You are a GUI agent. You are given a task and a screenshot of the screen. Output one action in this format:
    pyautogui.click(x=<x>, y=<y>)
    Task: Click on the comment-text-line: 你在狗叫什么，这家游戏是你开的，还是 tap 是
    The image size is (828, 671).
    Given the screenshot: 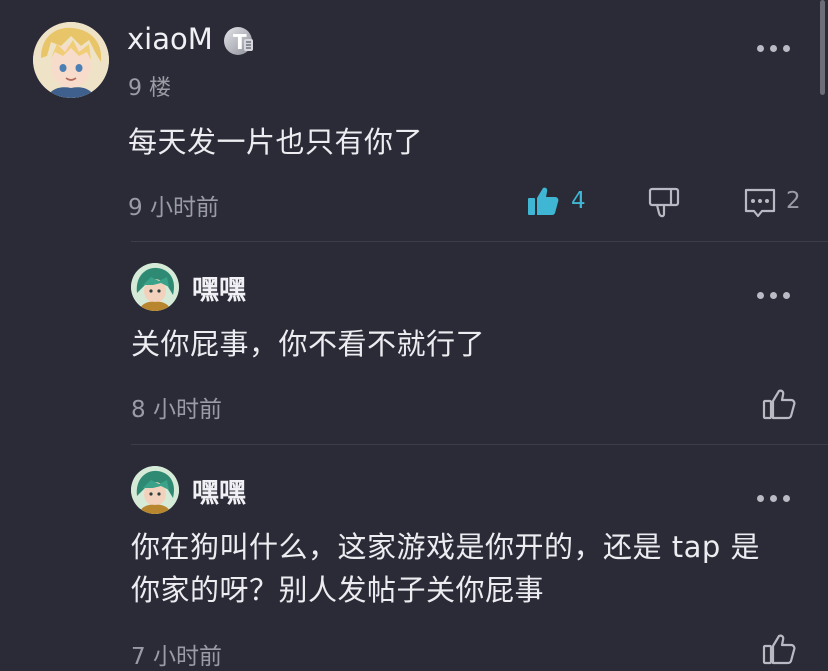 What is the action you would take?
    pyautogui.click(x=445, y=547)
    